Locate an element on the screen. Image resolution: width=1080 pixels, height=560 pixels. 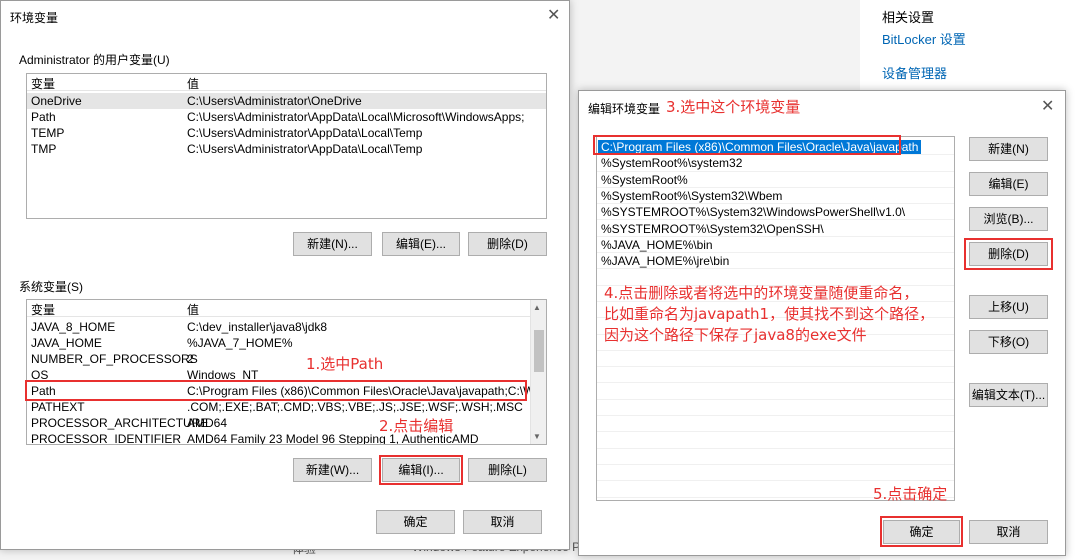
ok-button-highlight is located at coordinates (921, 531).